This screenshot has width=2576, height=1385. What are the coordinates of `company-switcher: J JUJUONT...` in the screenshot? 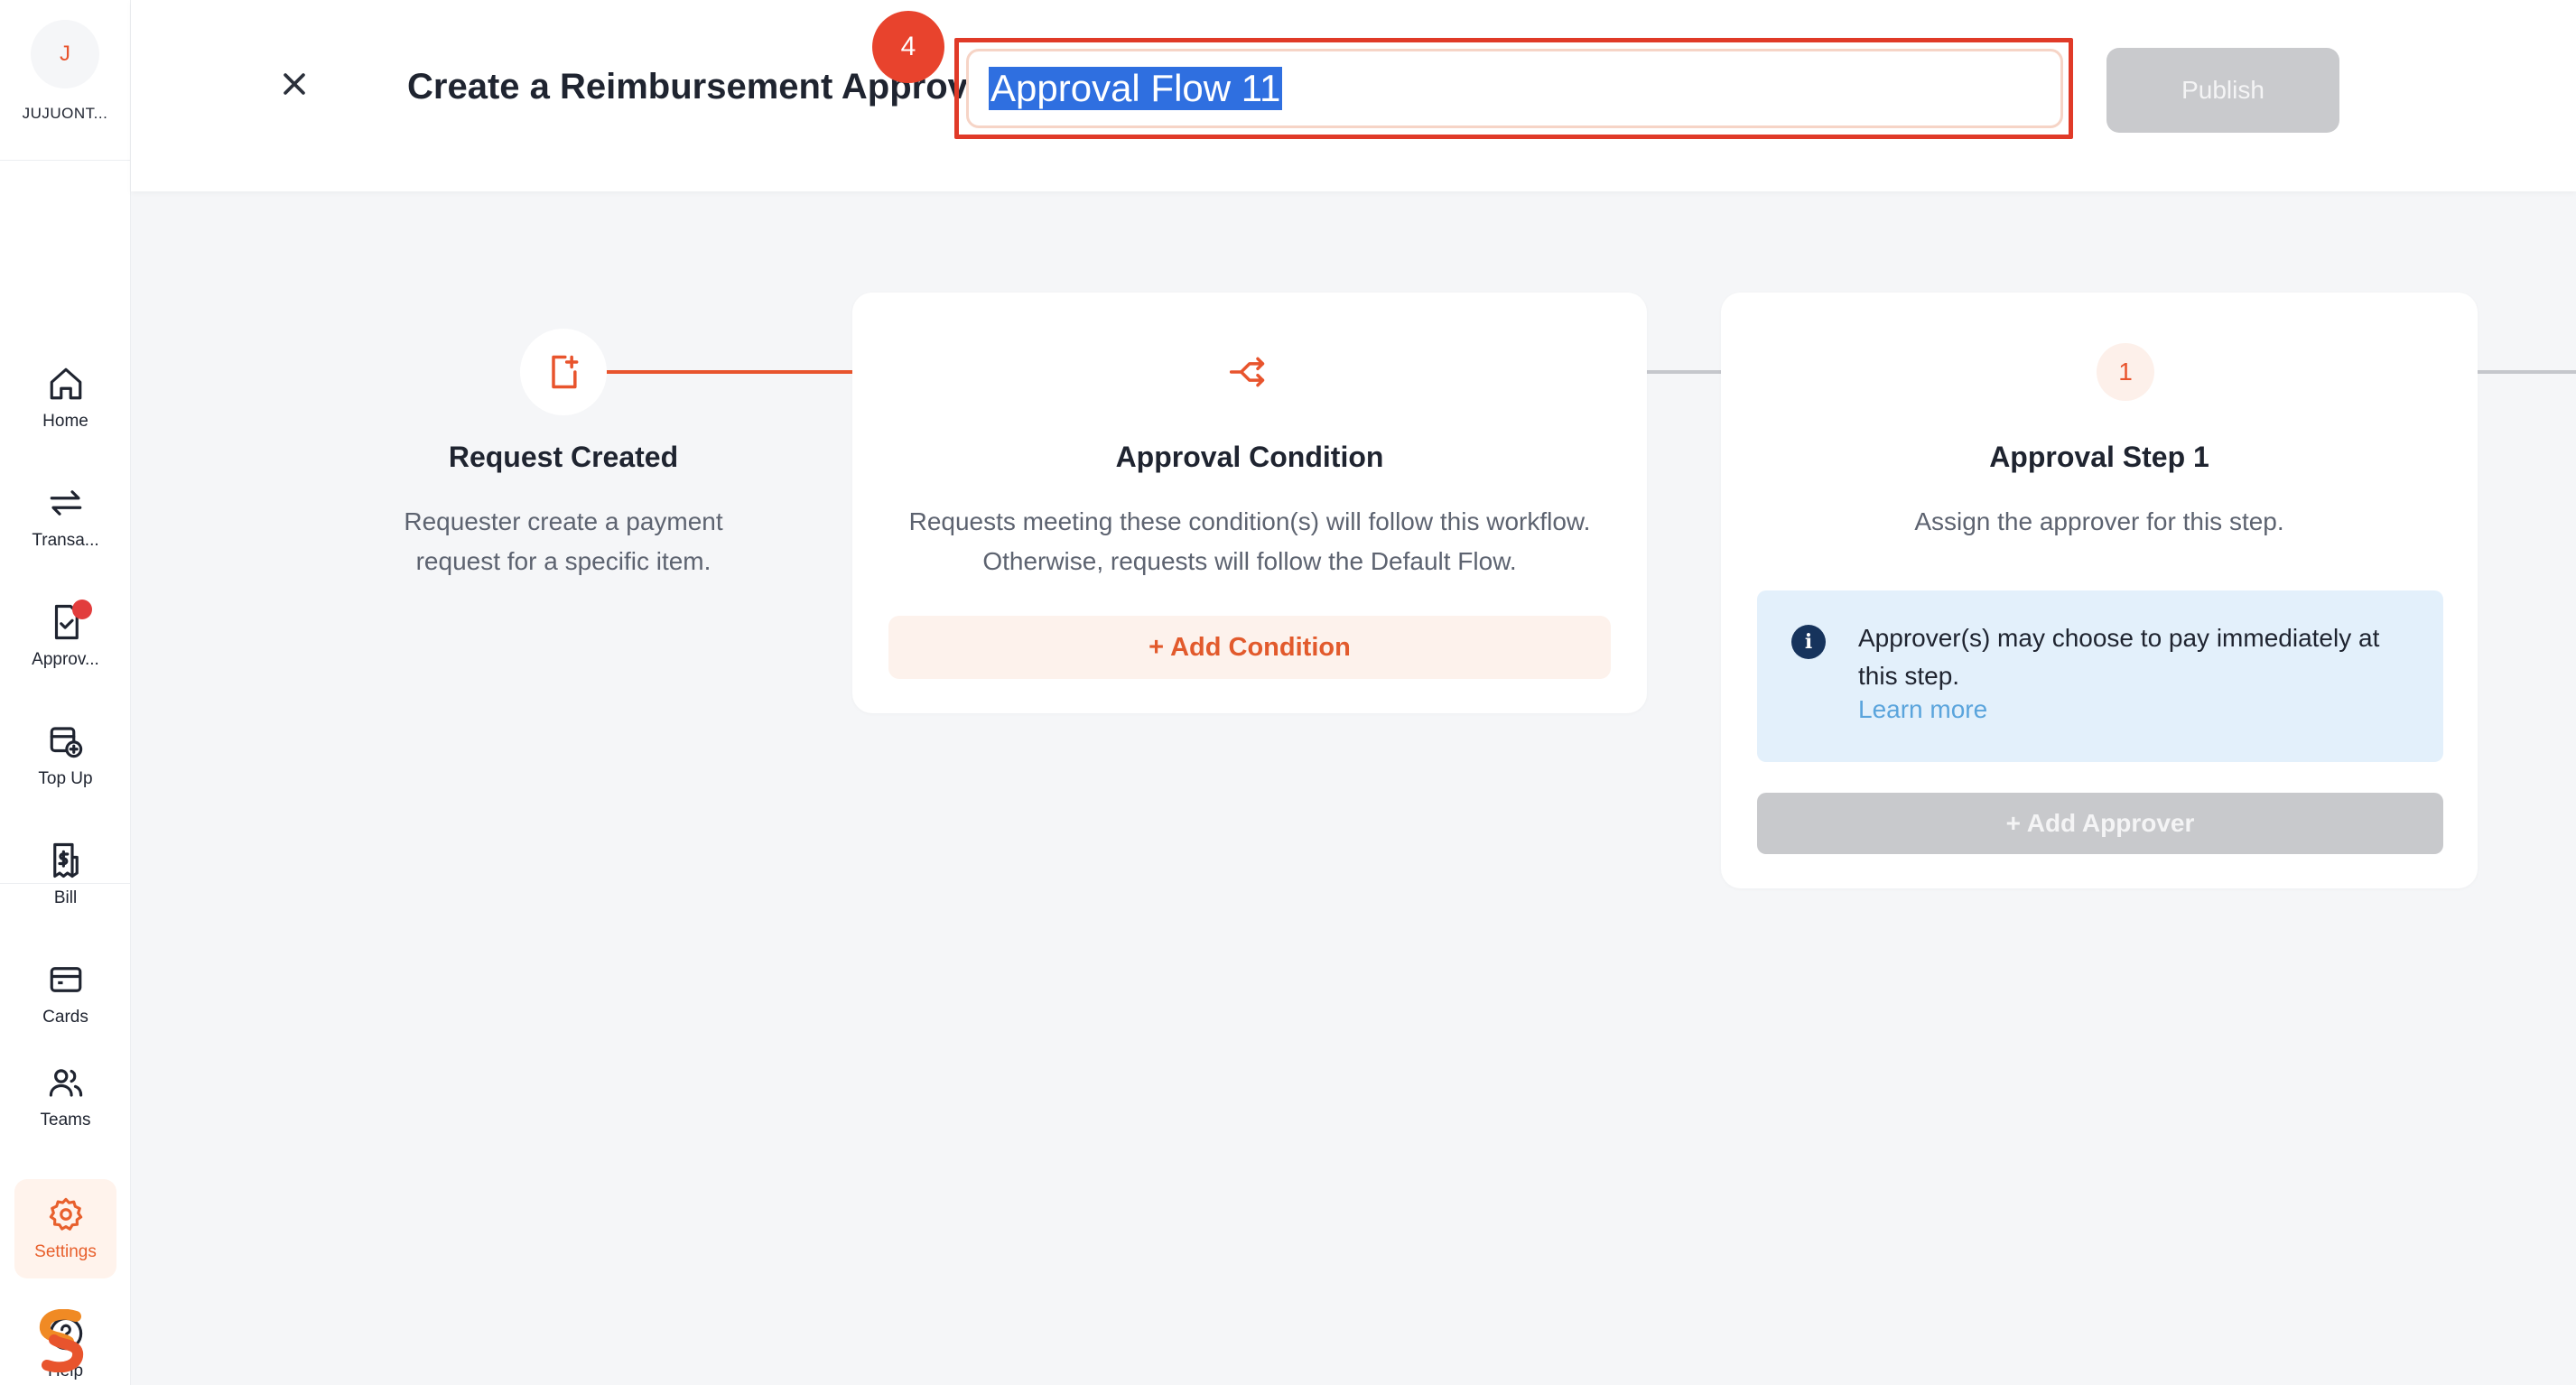 It's located at (65, 80).